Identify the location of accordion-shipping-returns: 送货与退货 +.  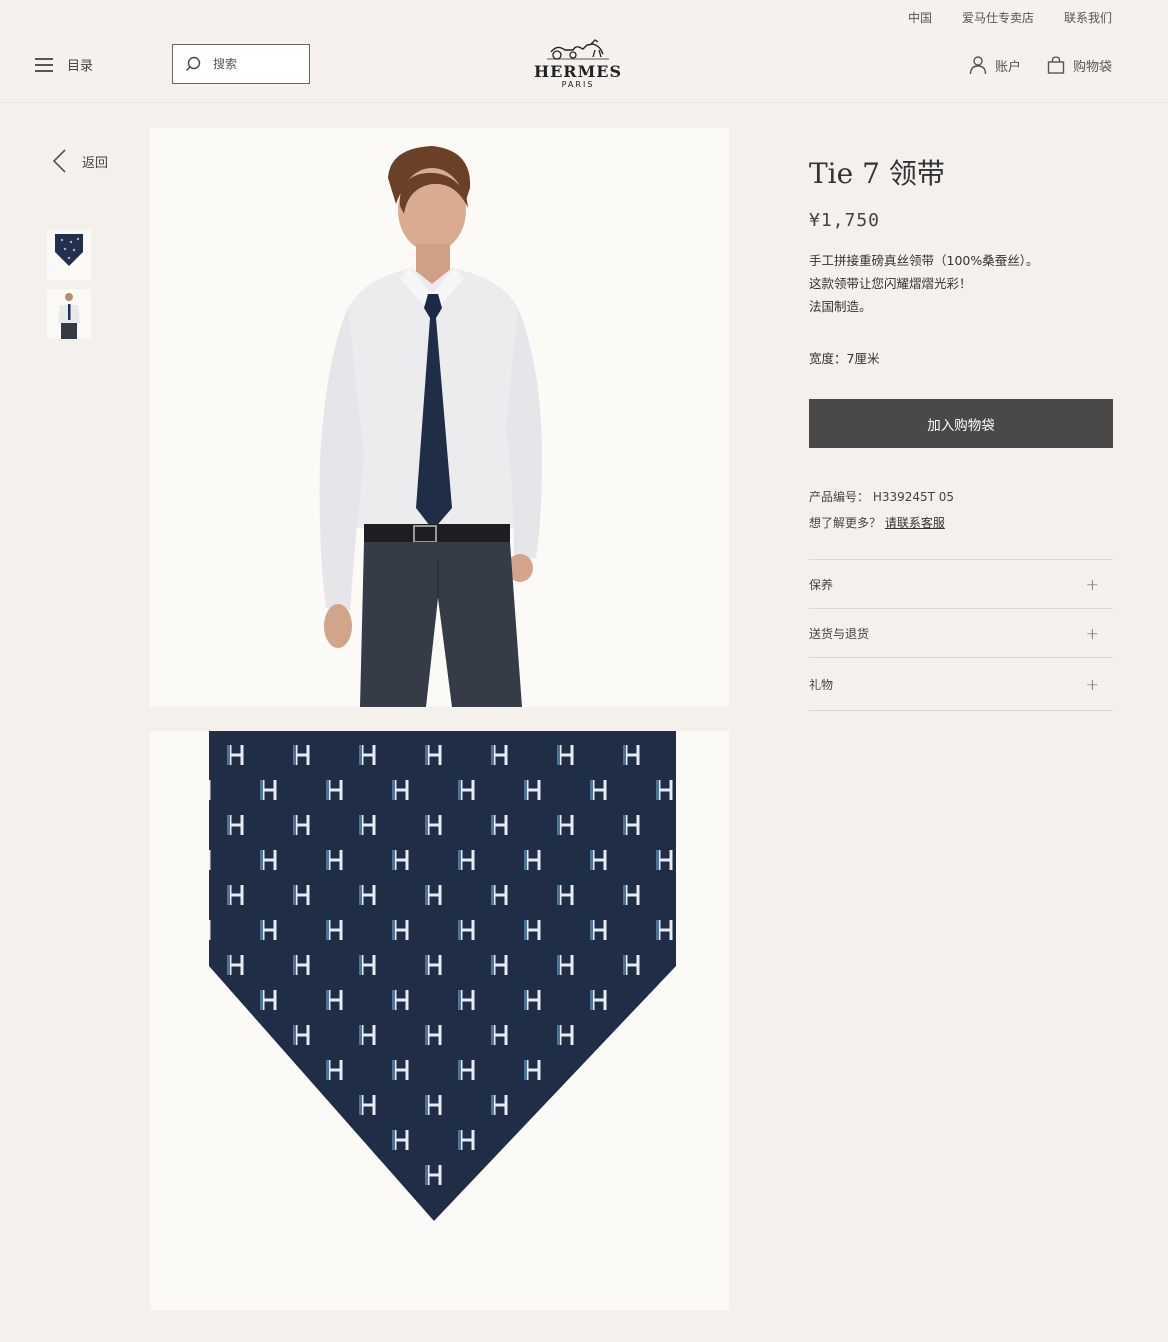
(961, 633).